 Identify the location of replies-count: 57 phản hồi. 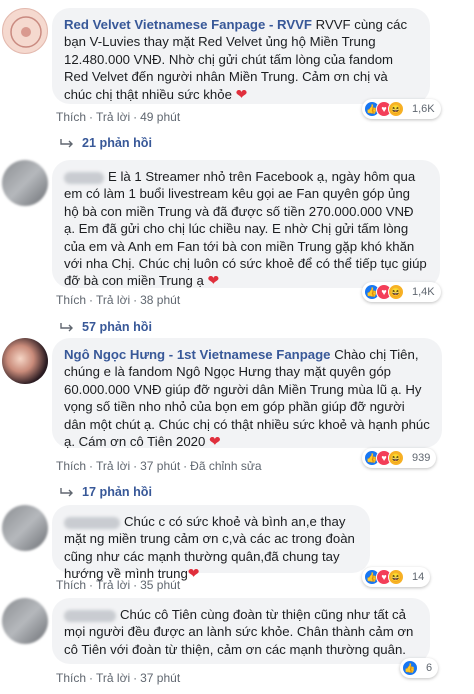
(117, 327).